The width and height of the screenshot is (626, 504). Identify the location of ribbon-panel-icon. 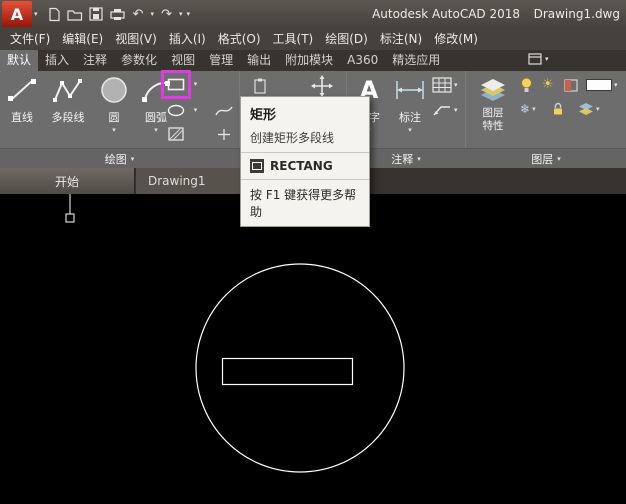
(535, 59).